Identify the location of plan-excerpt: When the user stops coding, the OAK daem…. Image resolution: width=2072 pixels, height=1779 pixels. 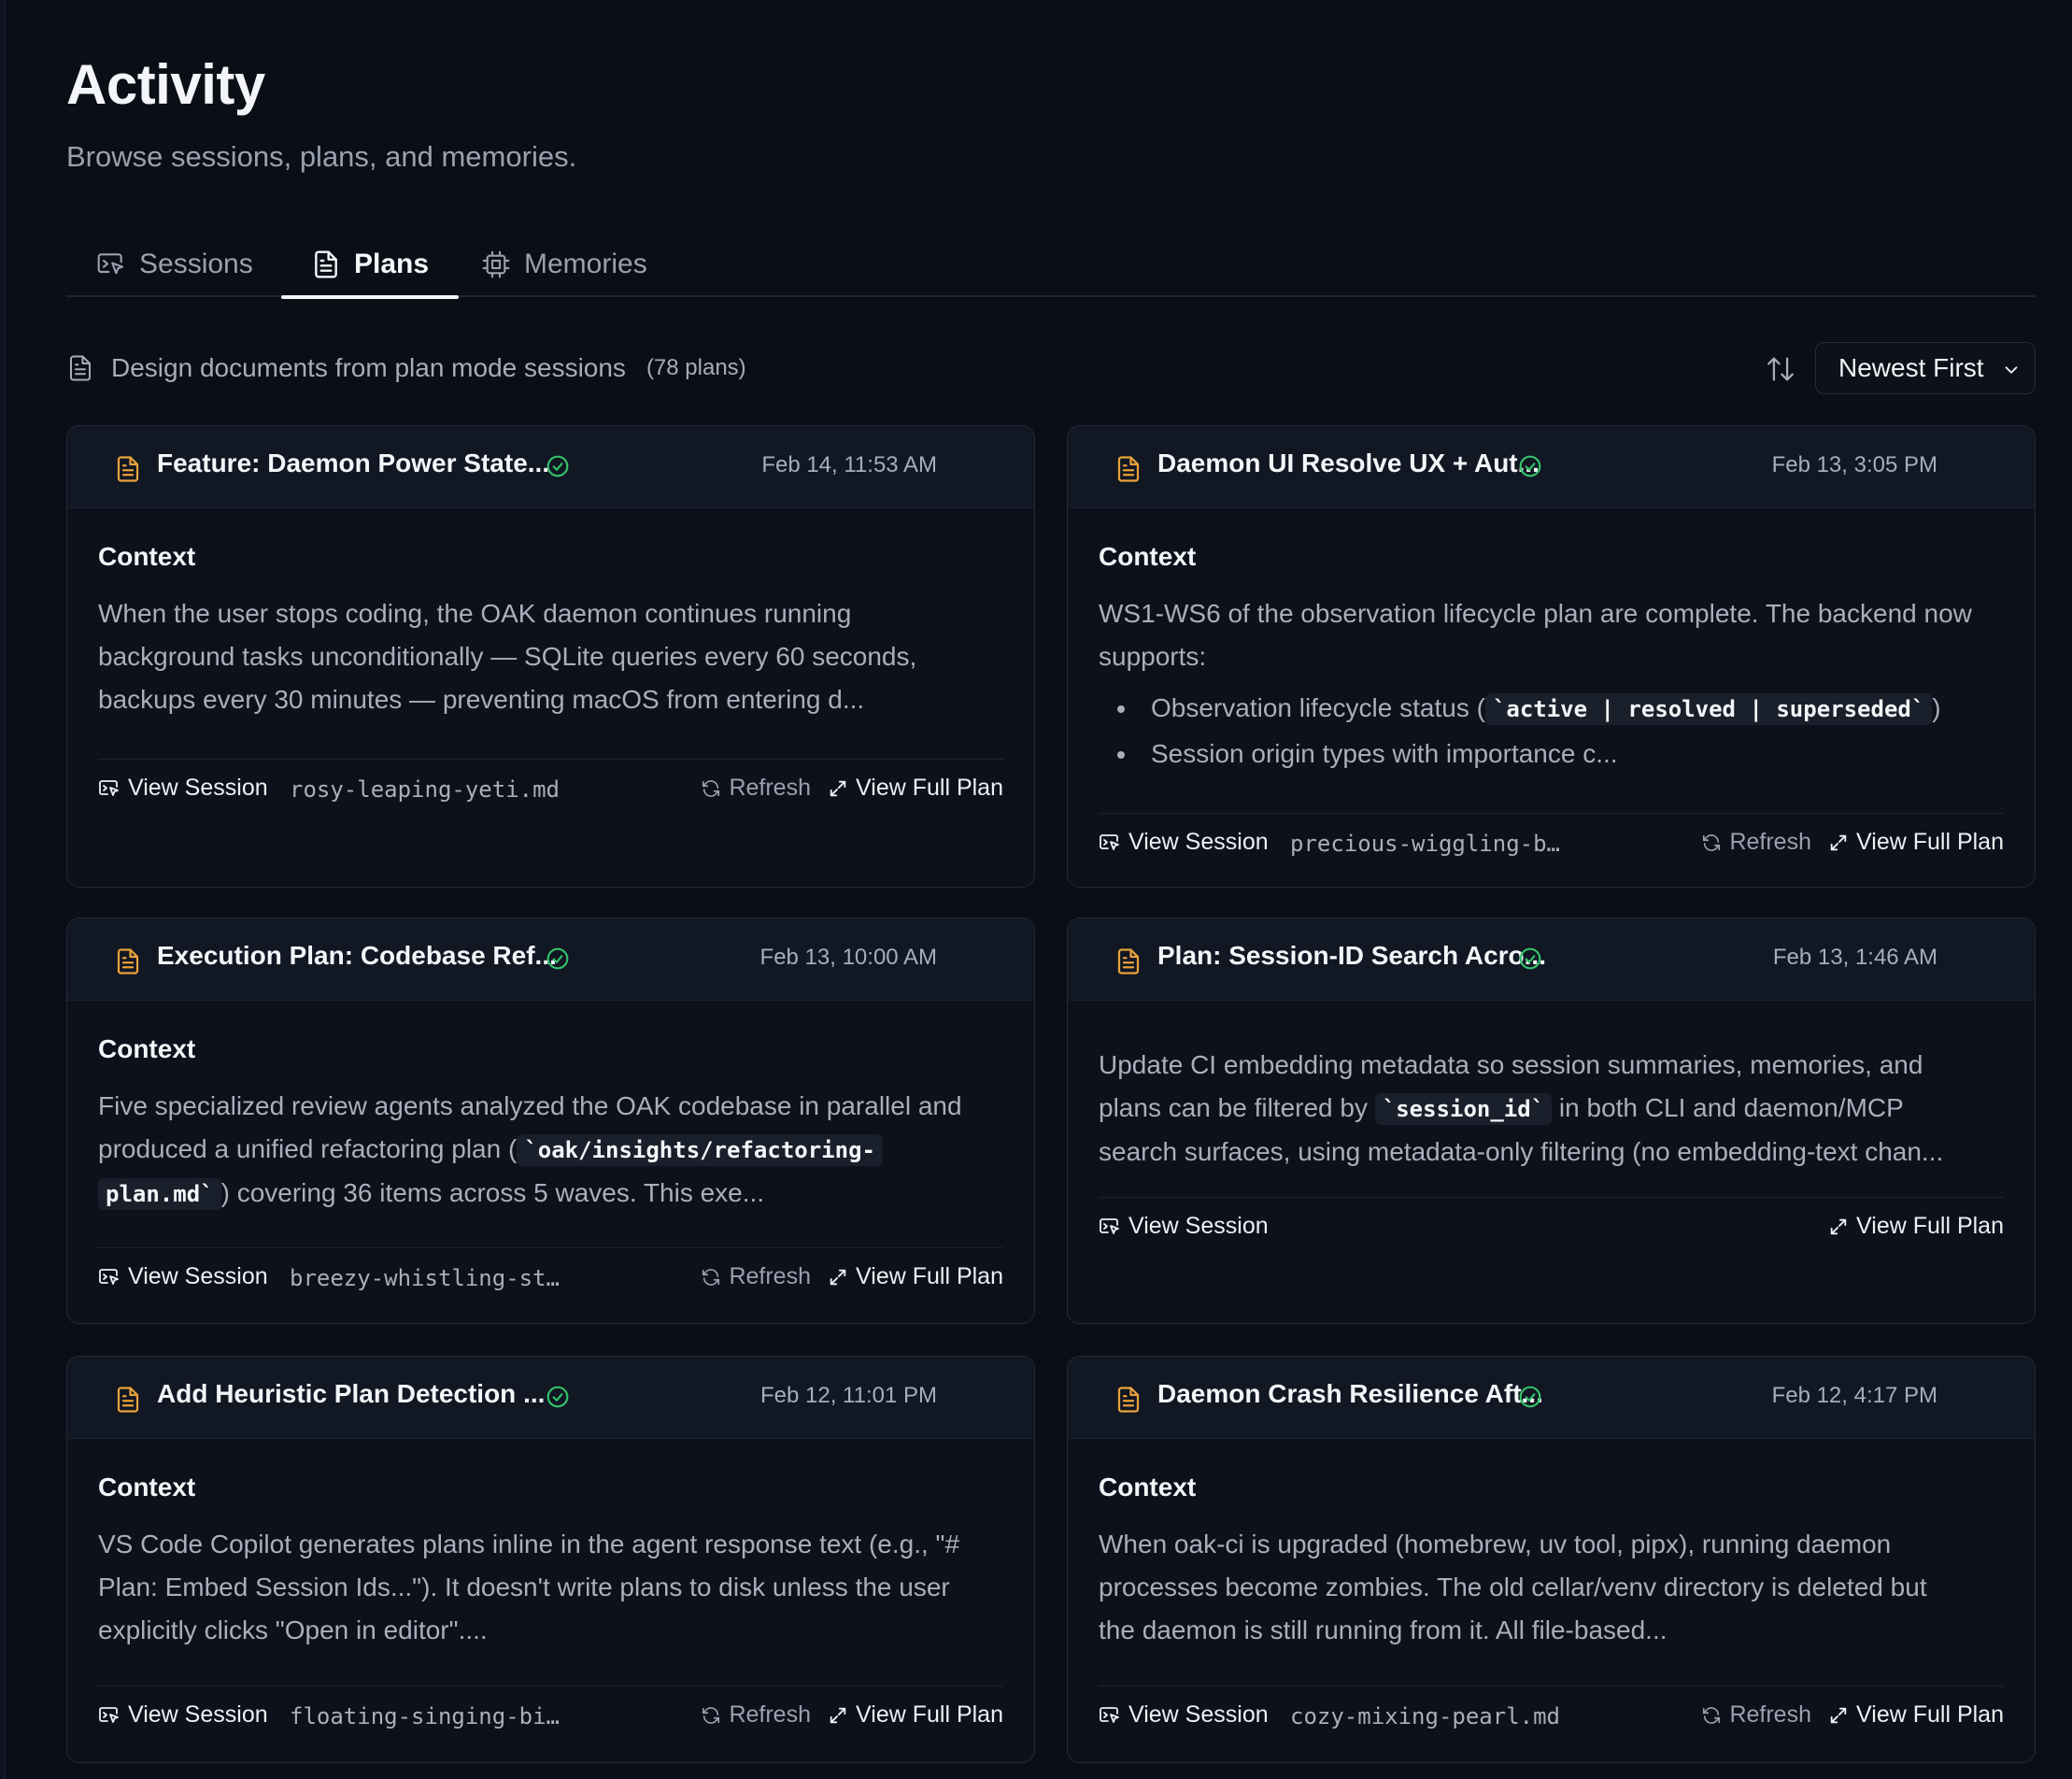
(550, 657).